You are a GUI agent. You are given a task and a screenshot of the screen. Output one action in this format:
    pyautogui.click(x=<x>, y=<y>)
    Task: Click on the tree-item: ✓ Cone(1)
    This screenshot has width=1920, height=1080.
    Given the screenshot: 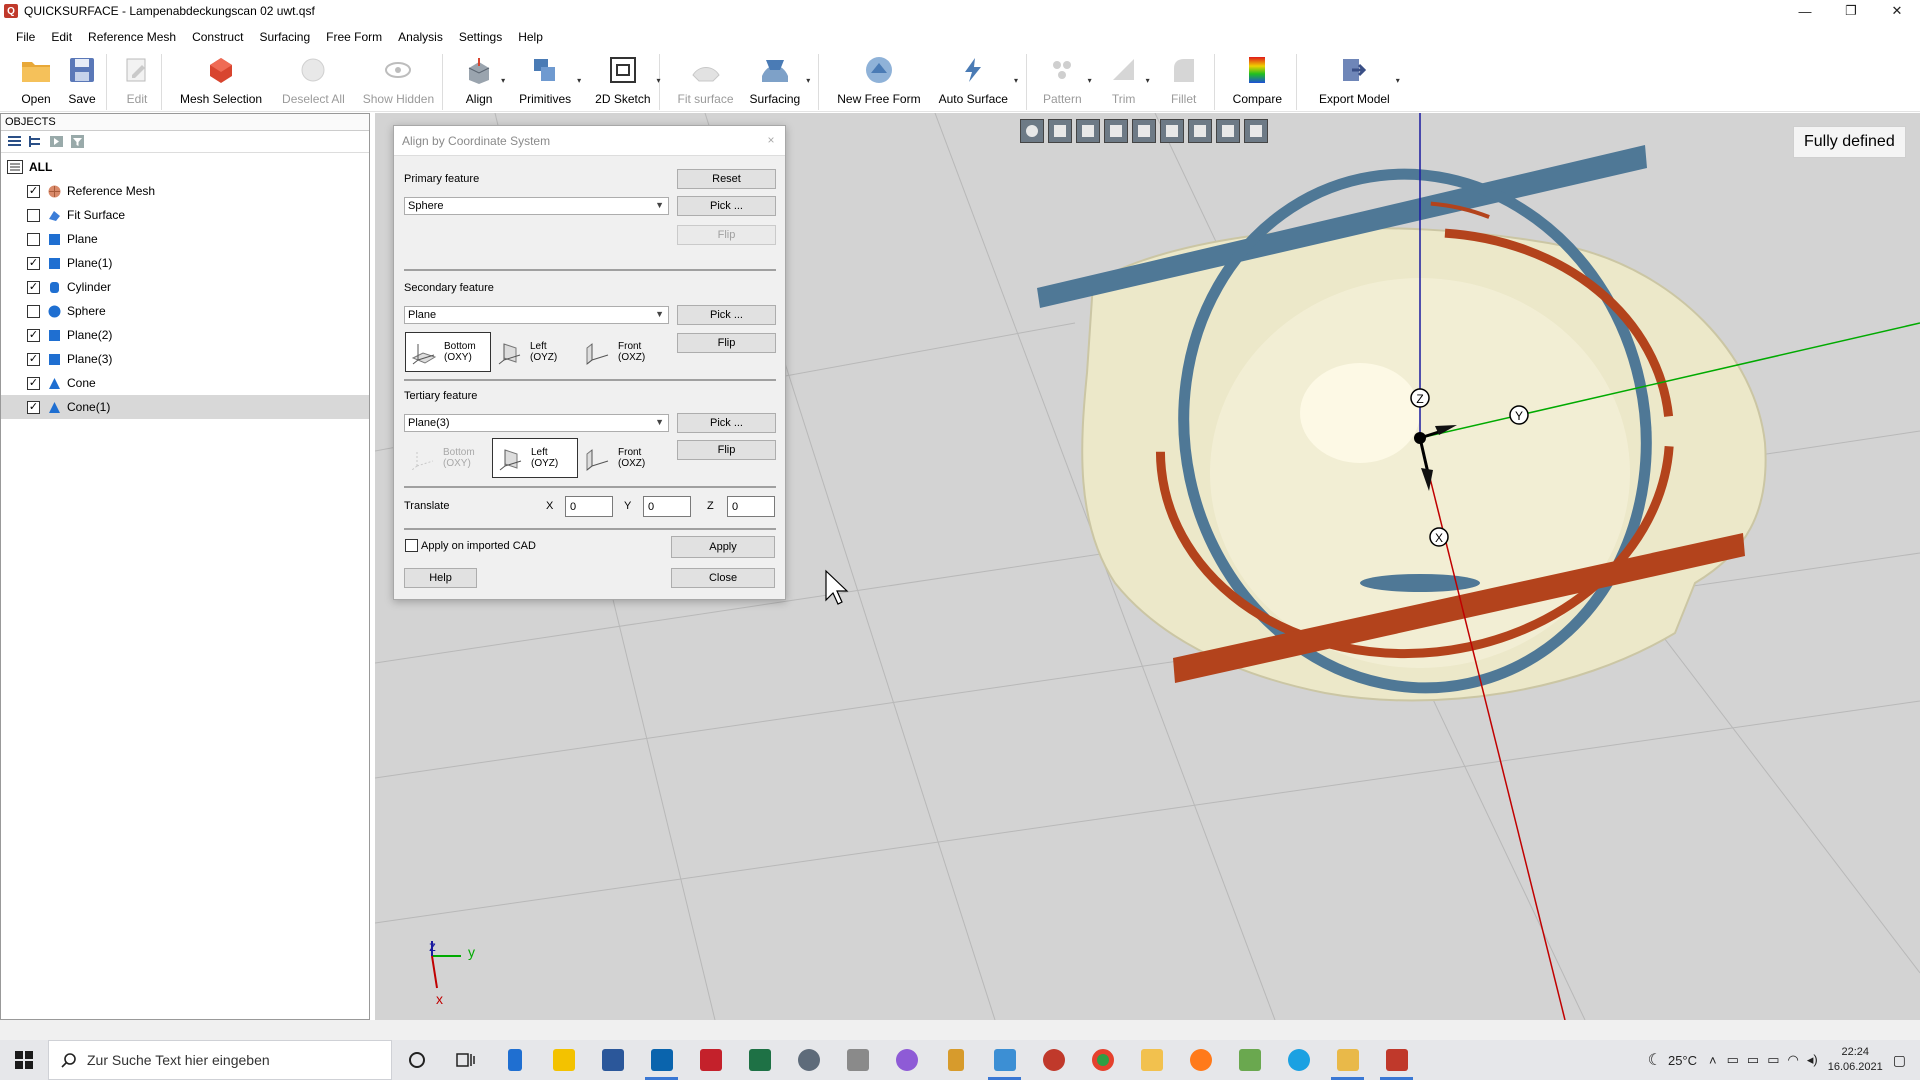 What is the action you would take?
    pyautogui.click(x=185, y=407)
    